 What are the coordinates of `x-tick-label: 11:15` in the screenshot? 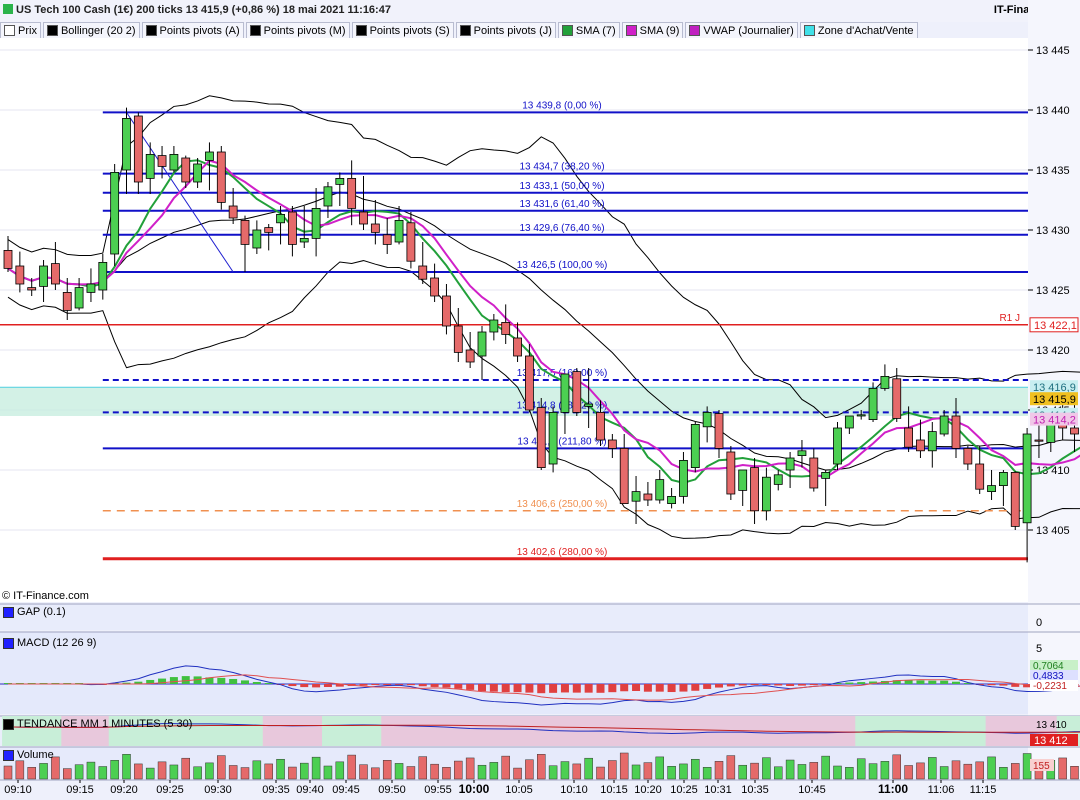 It's located at (983, 790).